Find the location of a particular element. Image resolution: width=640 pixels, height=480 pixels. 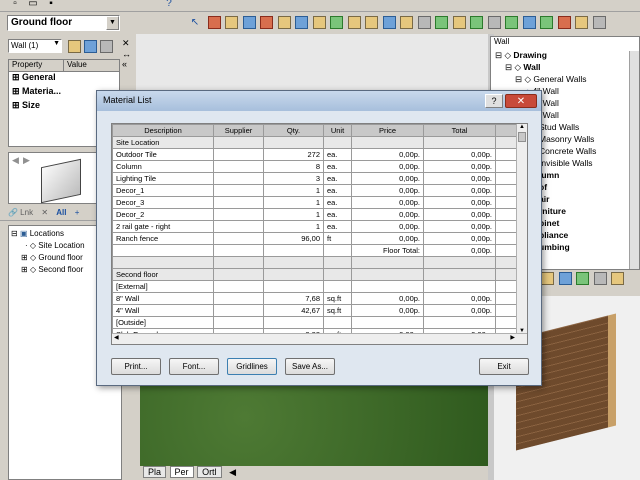

expand-icon: ↔ is located at coordinates (129, 54).